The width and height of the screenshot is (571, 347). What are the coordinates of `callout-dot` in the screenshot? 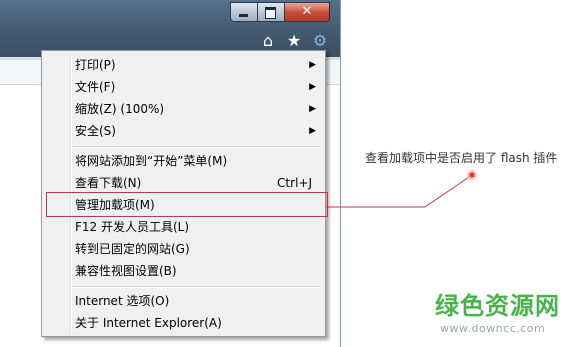 It's located at (472, 175).